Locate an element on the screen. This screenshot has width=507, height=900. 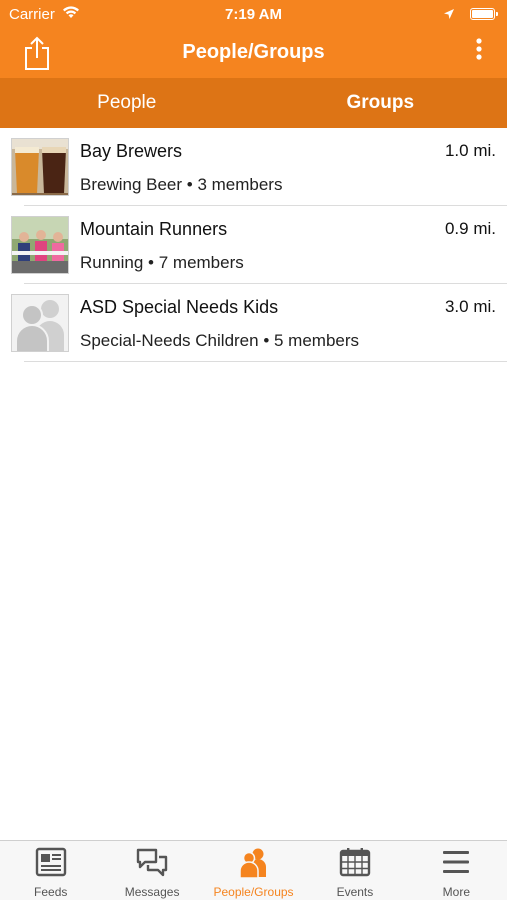
clock-time: 7:19 AM is located at coordinates (253, 14).